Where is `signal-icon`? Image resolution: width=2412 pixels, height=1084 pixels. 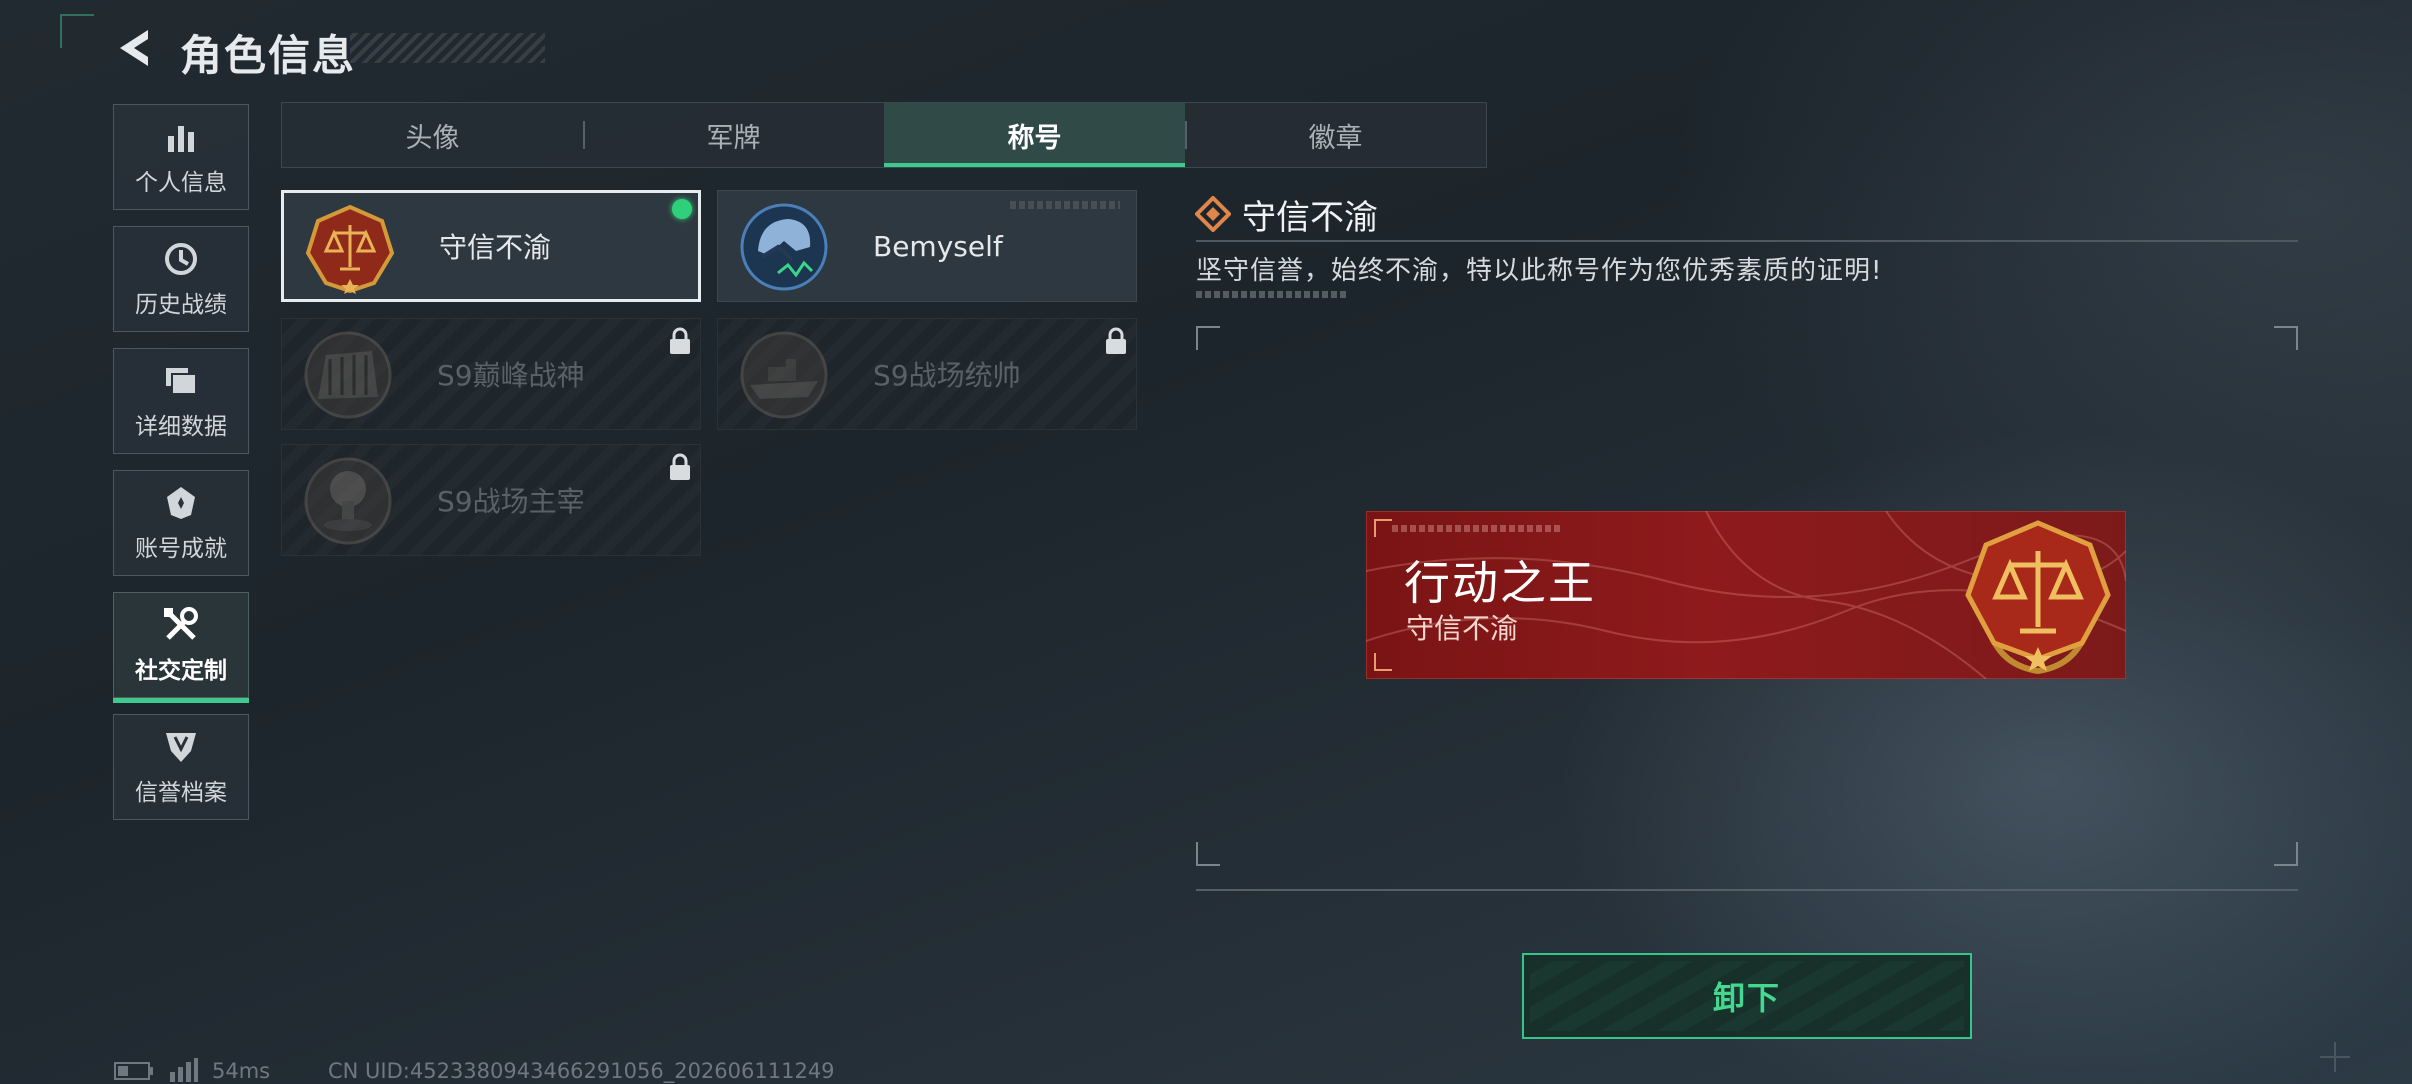
signal-icon is located at coordinates (184, 1070).